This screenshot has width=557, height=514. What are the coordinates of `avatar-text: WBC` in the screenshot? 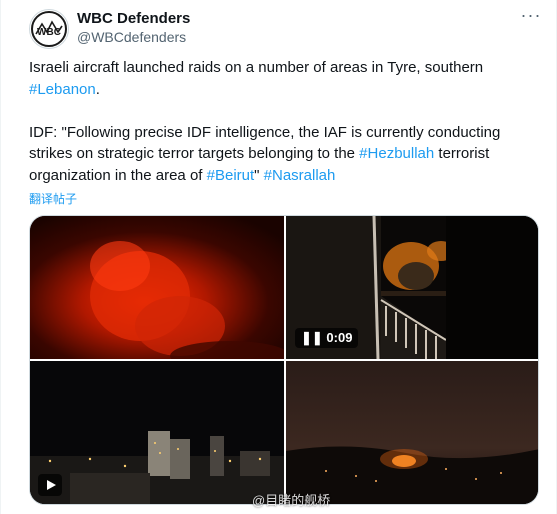 It's located at (49, 32).